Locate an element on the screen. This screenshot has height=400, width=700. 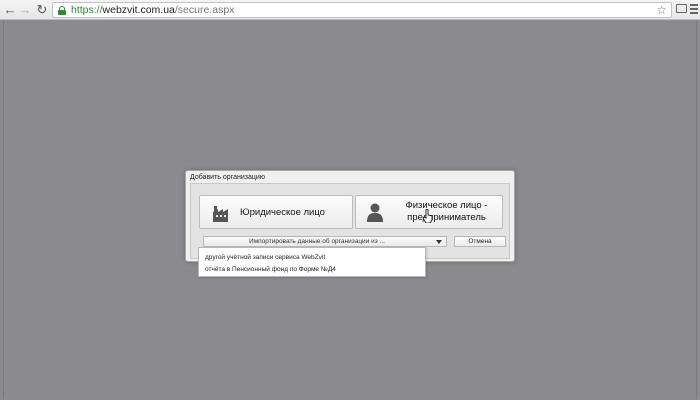
individual-label-line2: предприниматель is located at coordinates (446, 217).